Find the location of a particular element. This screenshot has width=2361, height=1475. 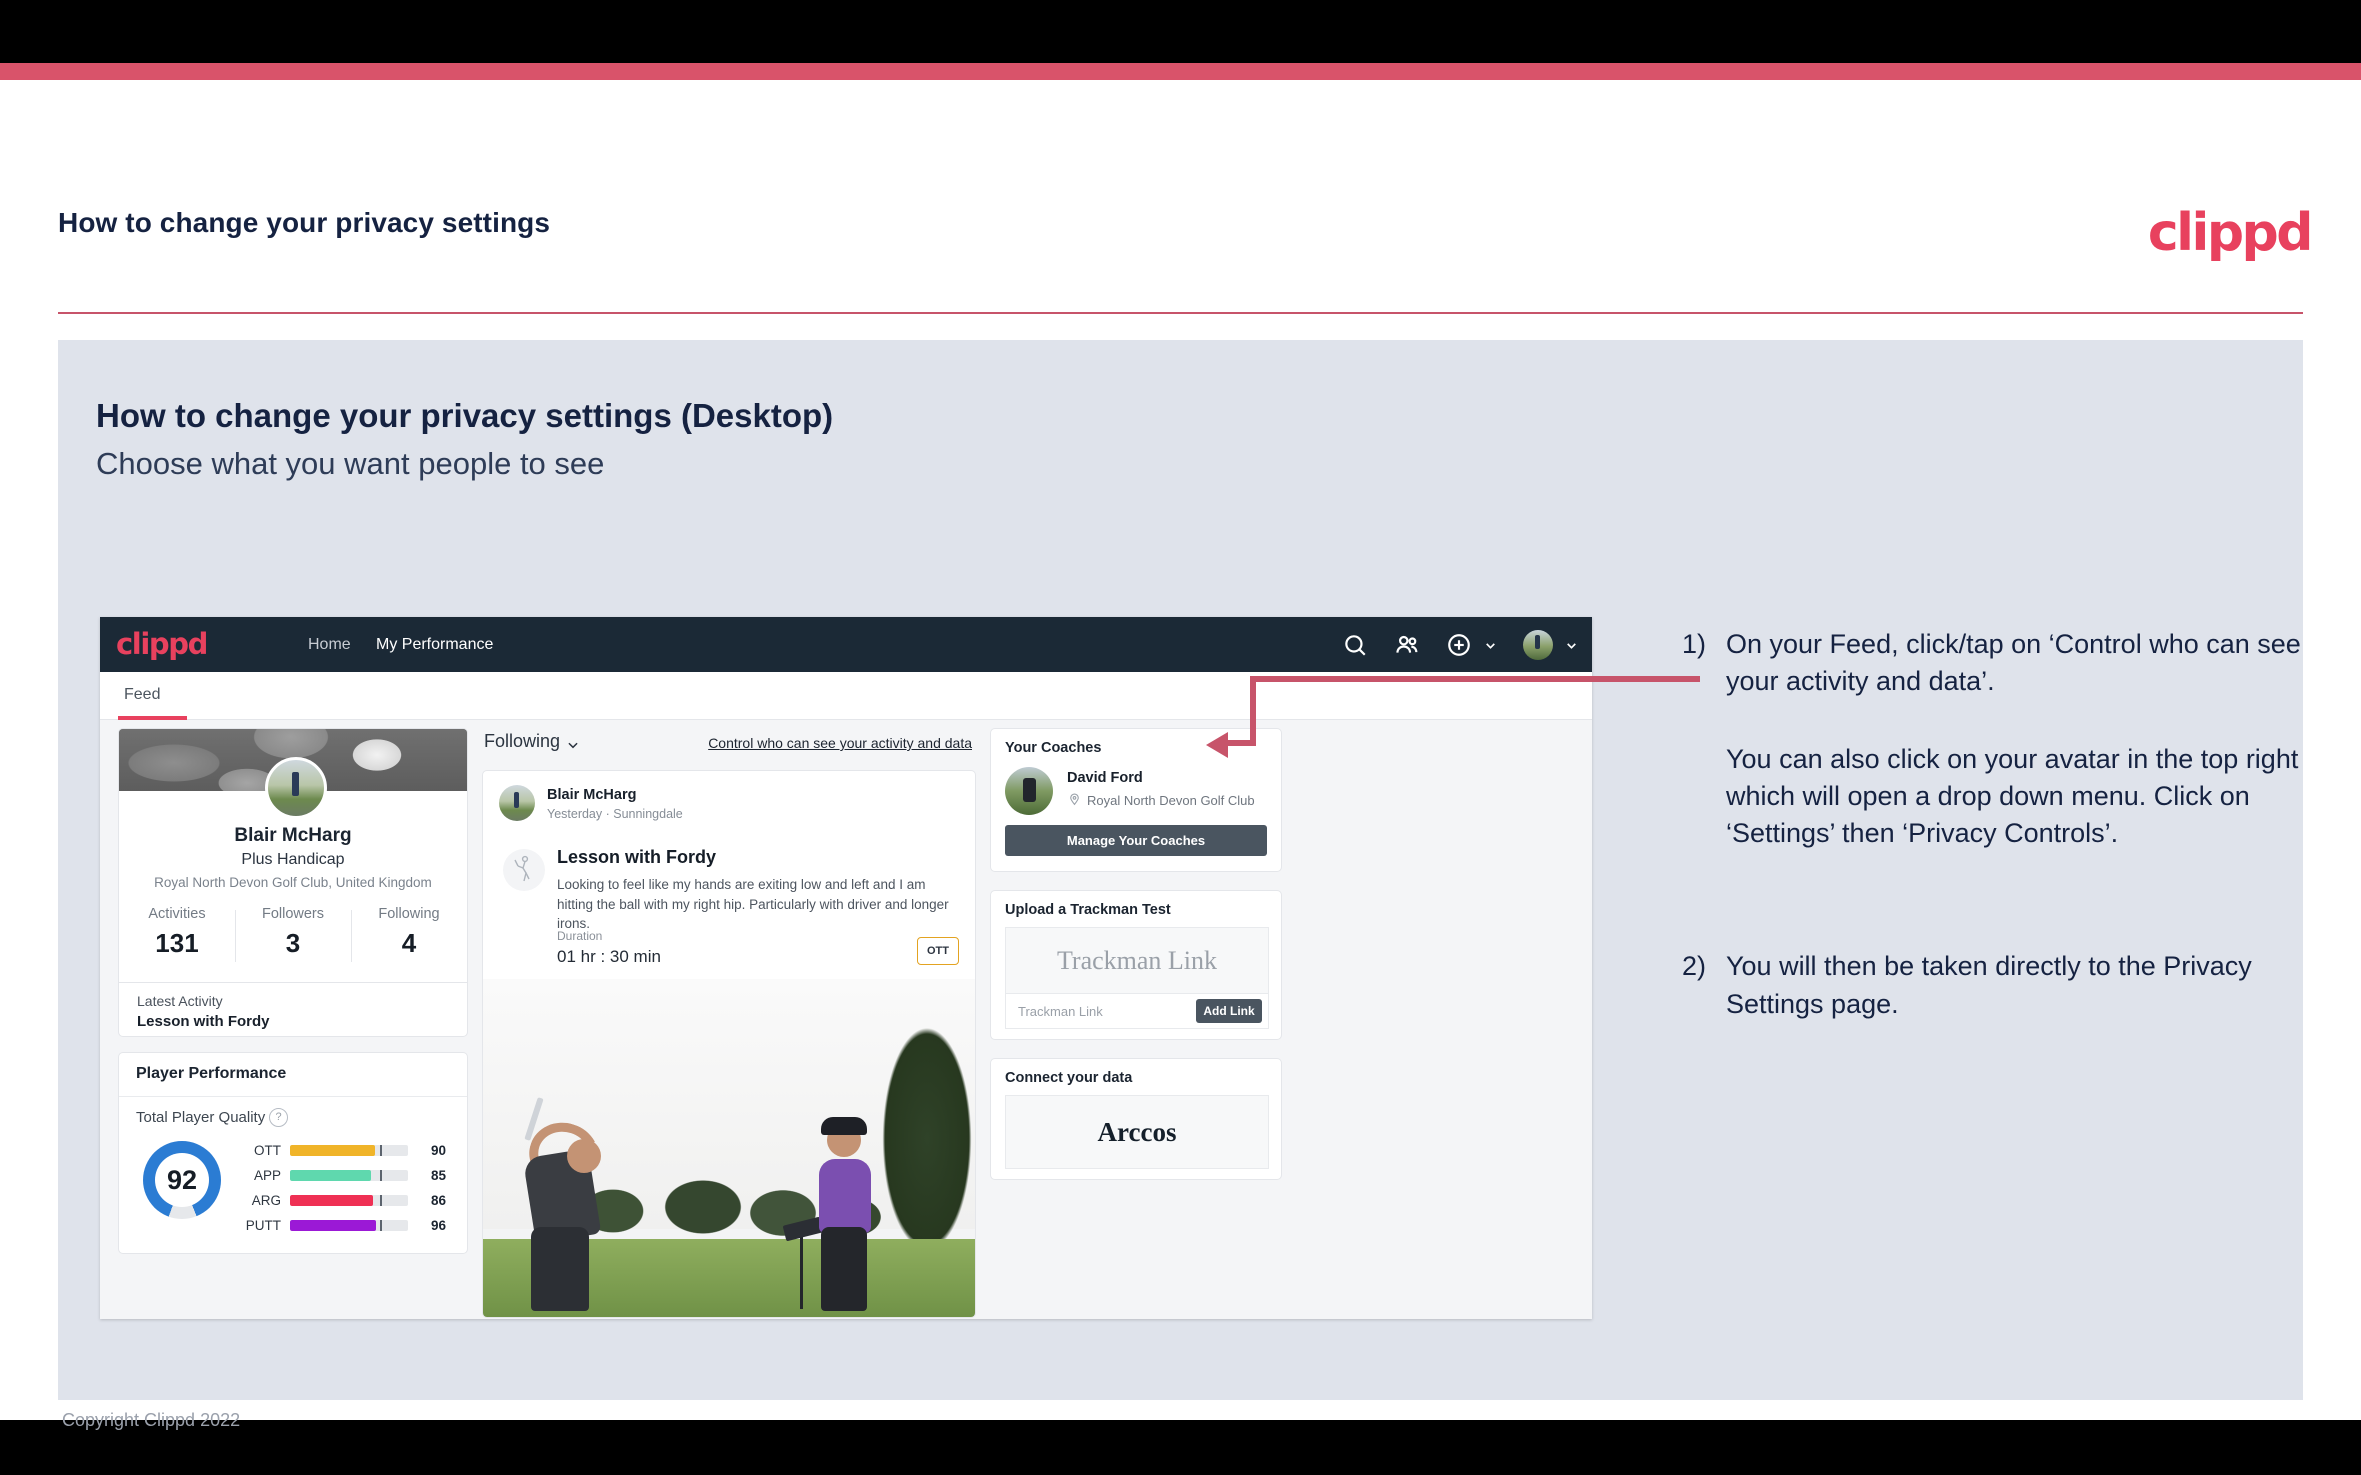

post-image is located at coordinates (729, 1148).